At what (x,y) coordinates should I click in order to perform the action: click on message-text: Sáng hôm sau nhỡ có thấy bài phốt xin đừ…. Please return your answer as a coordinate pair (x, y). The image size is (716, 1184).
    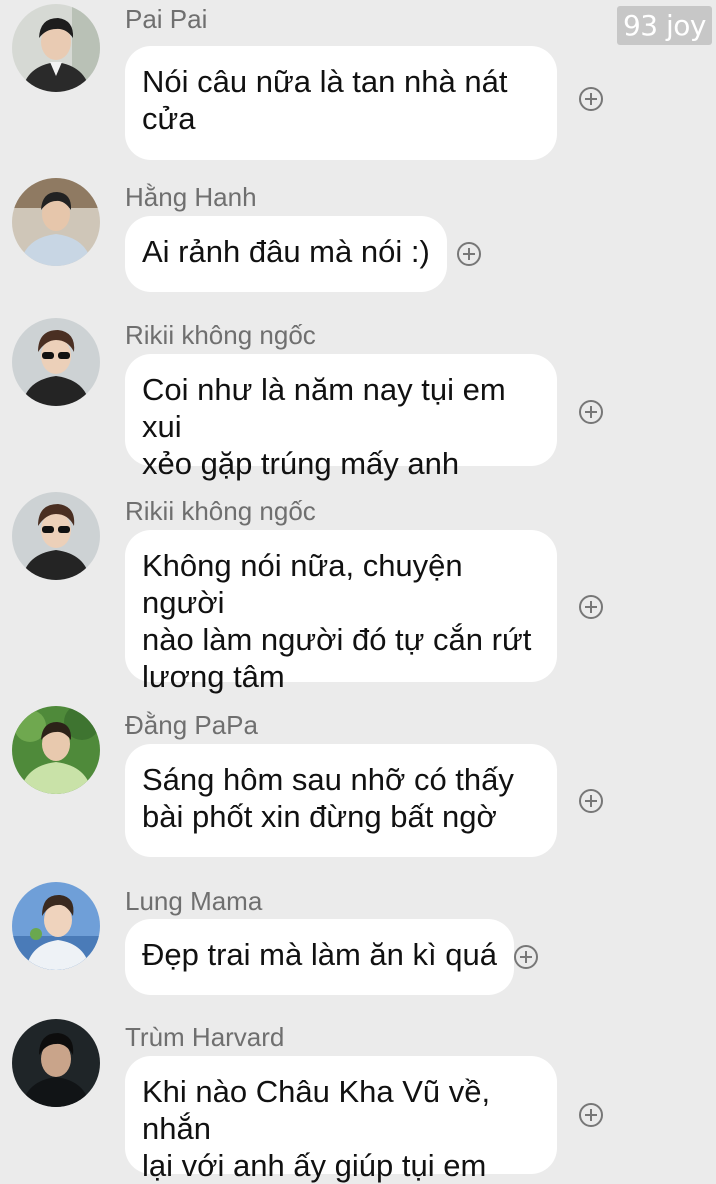
    Looking at the image, I should click on (328, 798).